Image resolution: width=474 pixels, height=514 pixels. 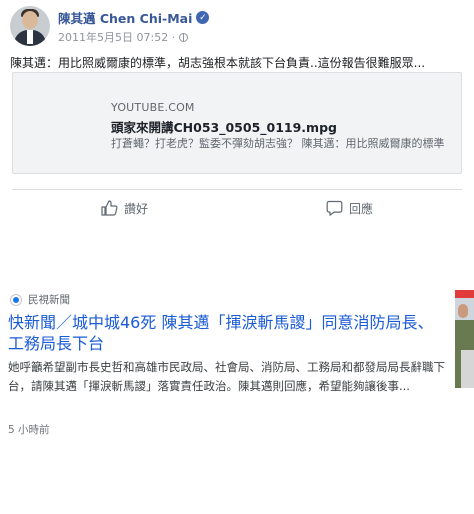 I want to click on news-time: 5 小時前, so click(x=29, y=430).